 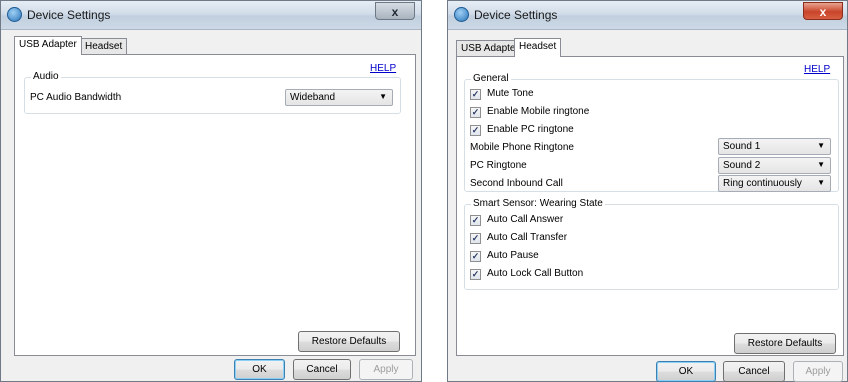 What do you see at coordinates (491, 78) in the screenshot?
I see `general-group-legend: General` at bounding box center [491, 78].